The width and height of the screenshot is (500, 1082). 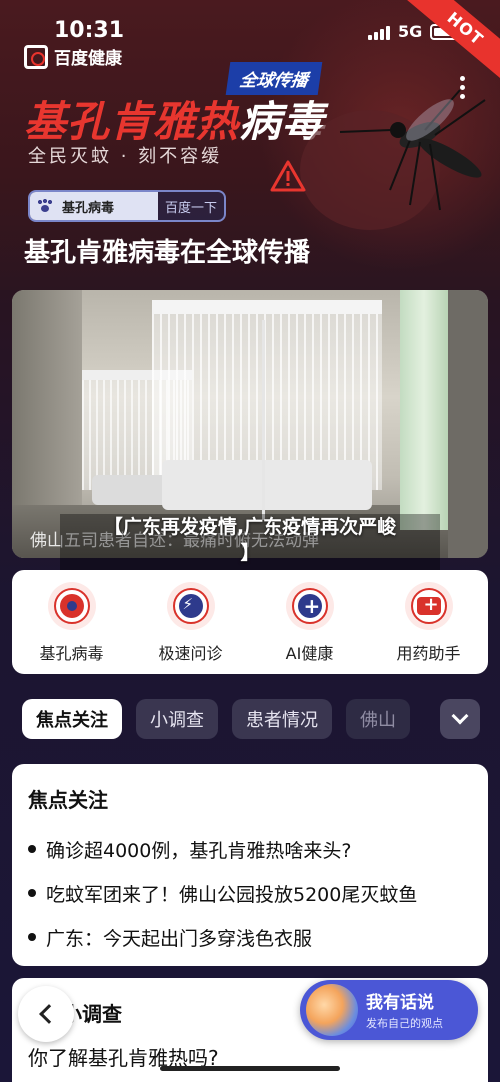 What do you see at coordinates (309, 653) in the screenshot?
I see `service-label: AI健康` at bounding box center [309, 653].